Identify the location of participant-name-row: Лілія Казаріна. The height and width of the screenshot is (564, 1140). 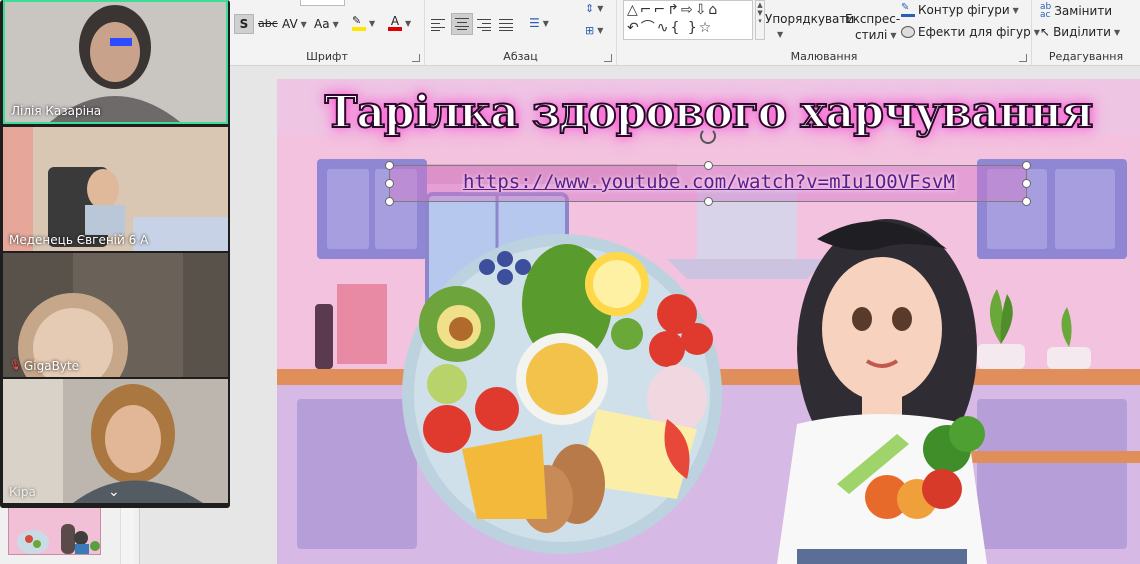
(56, 111).